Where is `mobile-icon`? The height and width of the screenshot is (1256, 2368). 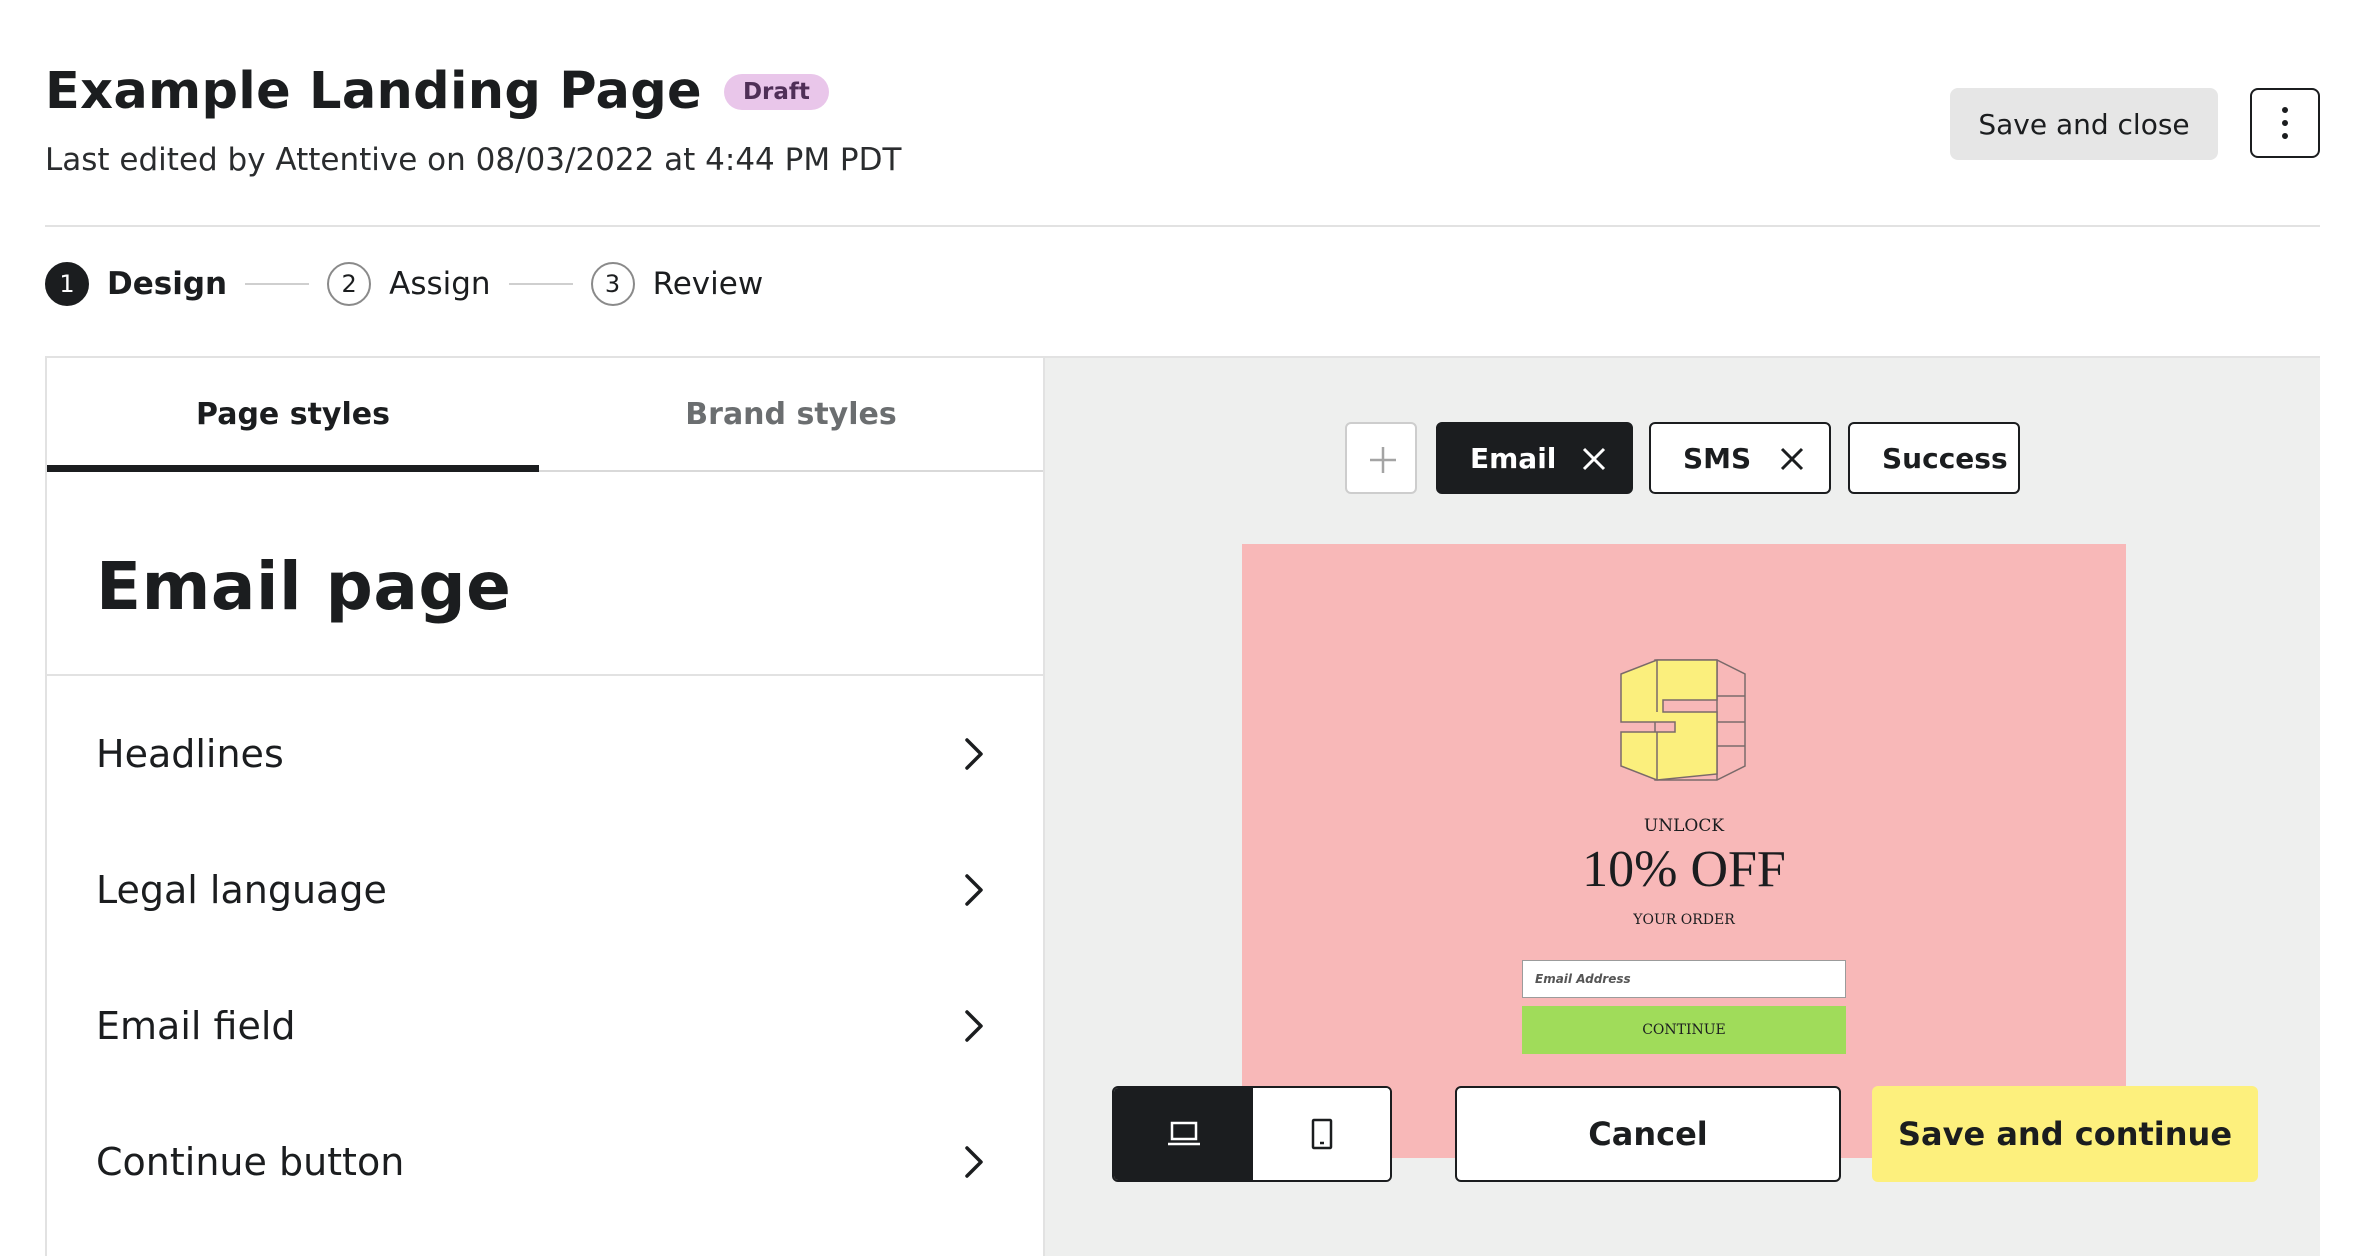
mobile-icon is located at coordinates (1322, 1134).